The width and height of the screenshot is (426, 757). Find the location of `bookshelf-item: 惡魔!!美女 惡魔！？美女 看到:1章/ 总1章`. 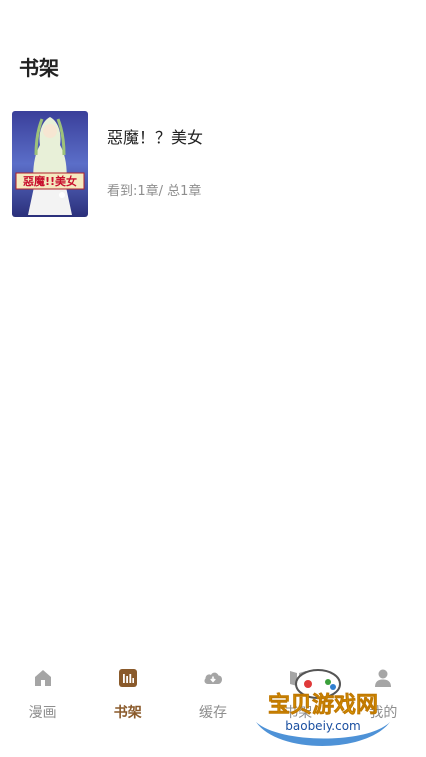

bookshelf-item: 惡魔!!美女 惡魔！？美女 看到:1章/ 总1章 is located at coordinates (213, 165).